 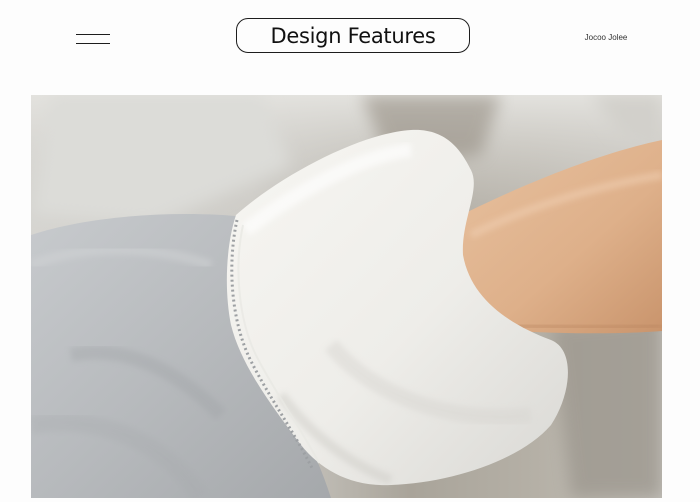 What do you see at coordinates (93, 35) in the screenshot?
I see `menu-line-top` at bounding box center [93, 35].